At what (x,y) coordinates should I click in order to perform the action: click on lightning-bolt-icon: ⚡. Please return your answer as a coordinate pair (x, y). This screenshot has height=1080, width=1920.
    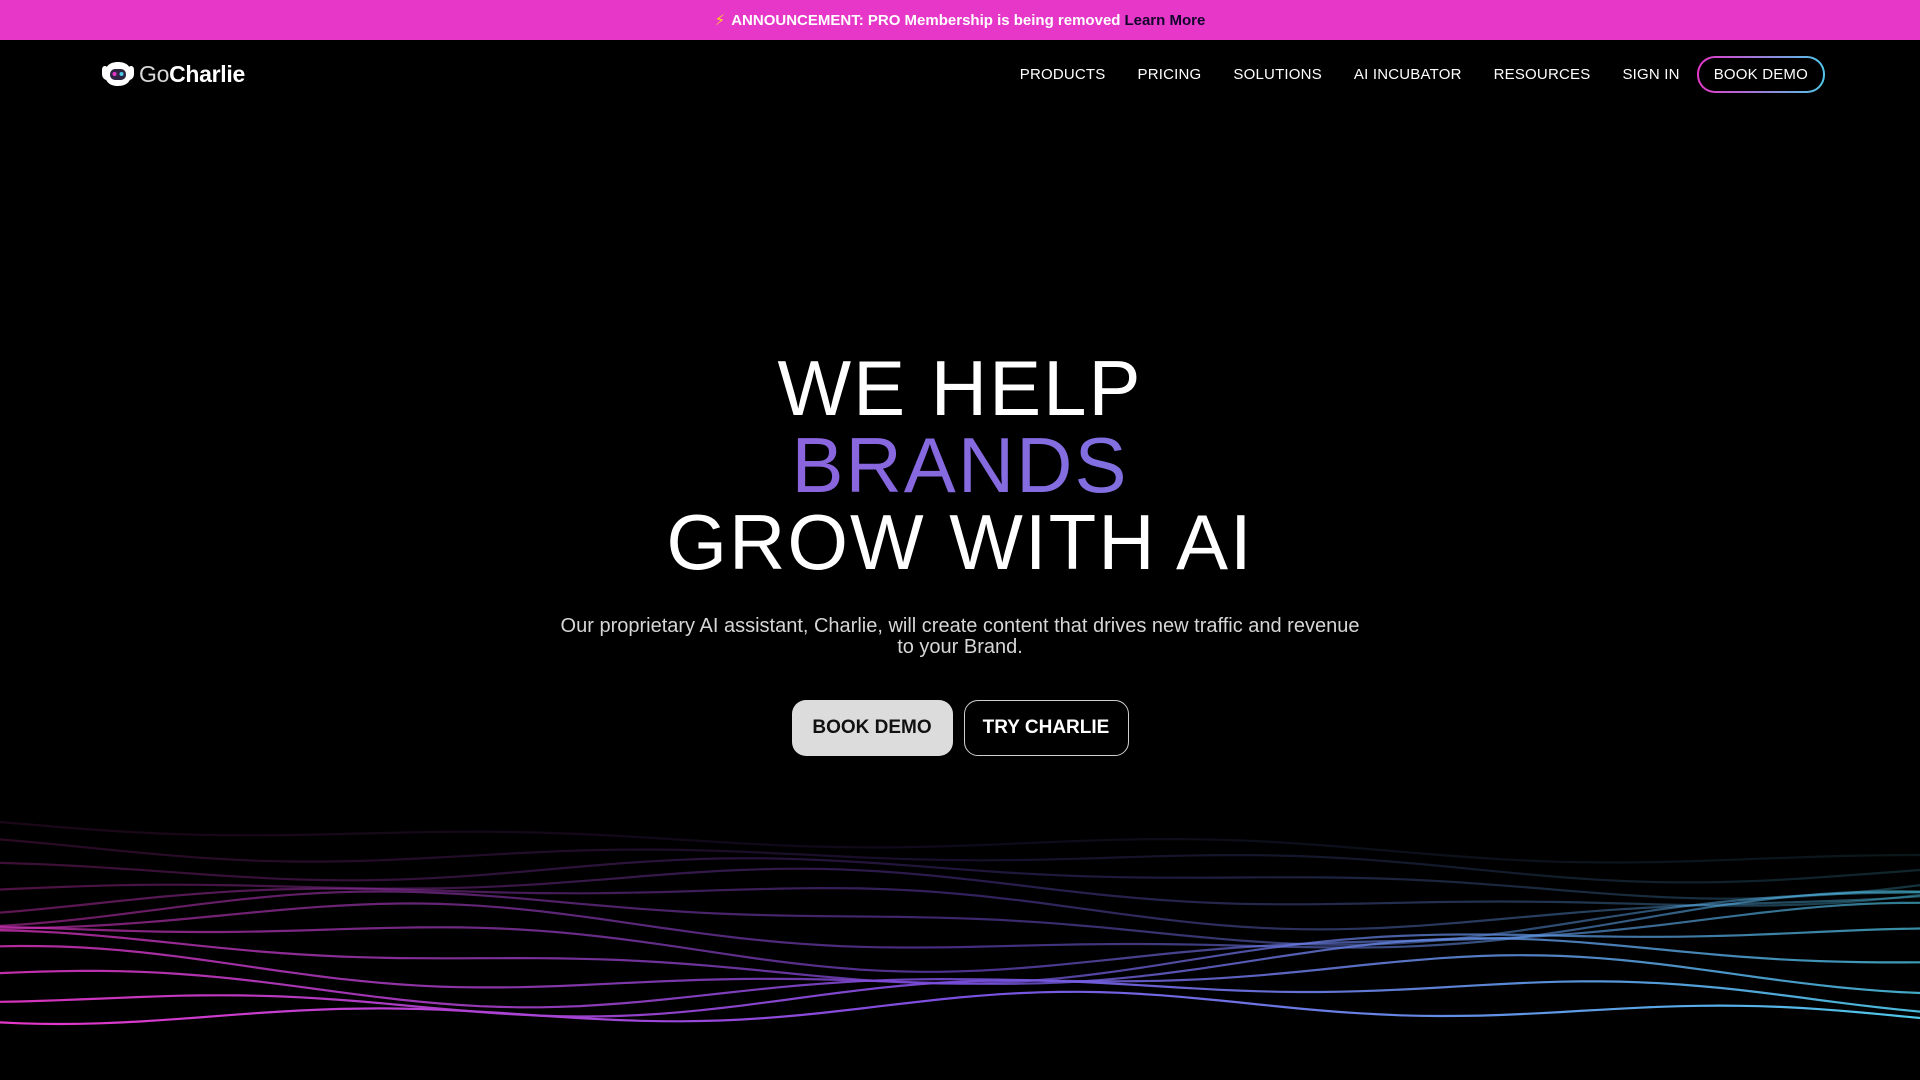
    Looking at the image, I should click on (720, 20).